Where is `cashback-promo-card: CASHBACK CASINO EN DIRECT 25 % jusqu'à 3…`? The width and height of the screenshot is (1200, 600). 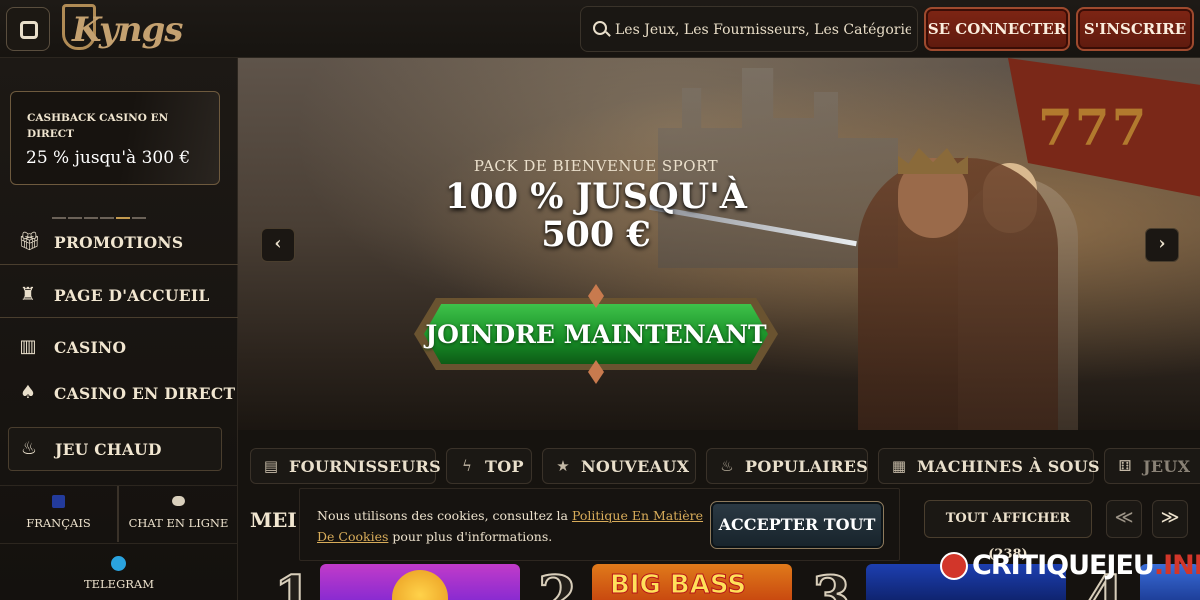 cashback-promo-card: CASHBACK CASINO EN DIRECT 25 % jusqu'à 3… is located at coordinates (115, 138).